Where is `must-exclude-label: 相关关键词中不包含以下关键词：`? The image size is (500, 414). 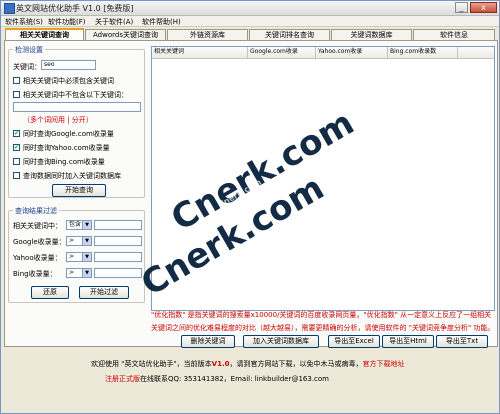
must-exclude-label: 相关关键词中不包含以下关键词： is located at coordinates (75, 95).